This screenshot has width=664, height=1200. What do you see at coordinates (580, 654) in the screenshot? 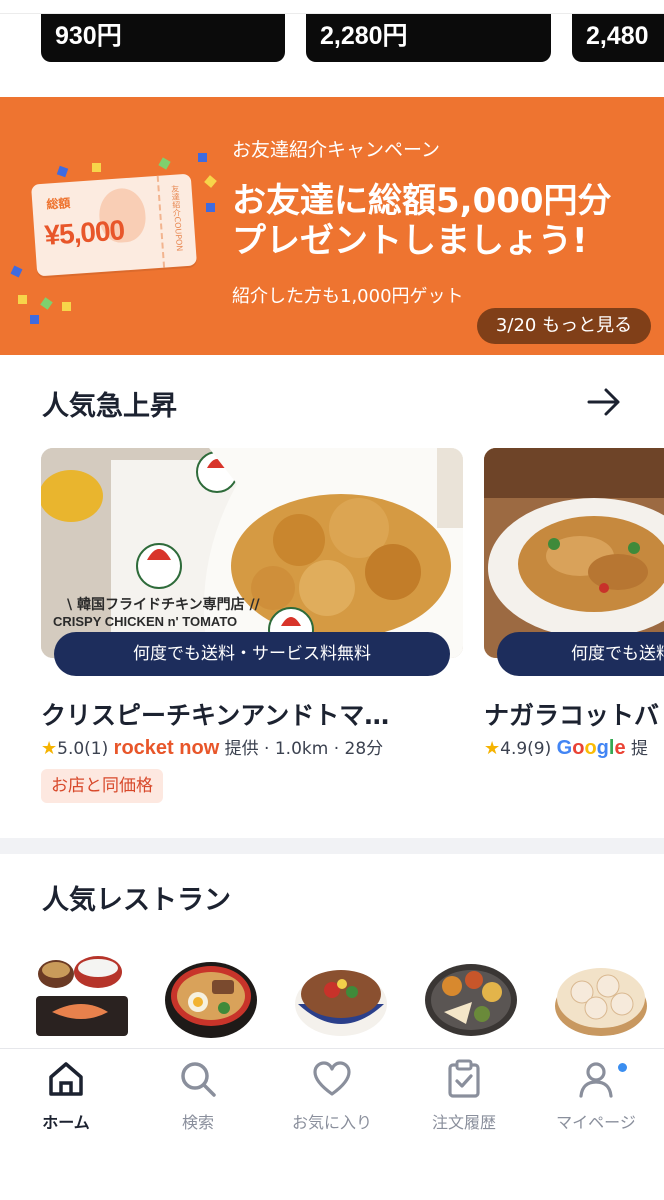
I see `free-delivery-badge: 何度でも送料` at bounding box center [580, 654].